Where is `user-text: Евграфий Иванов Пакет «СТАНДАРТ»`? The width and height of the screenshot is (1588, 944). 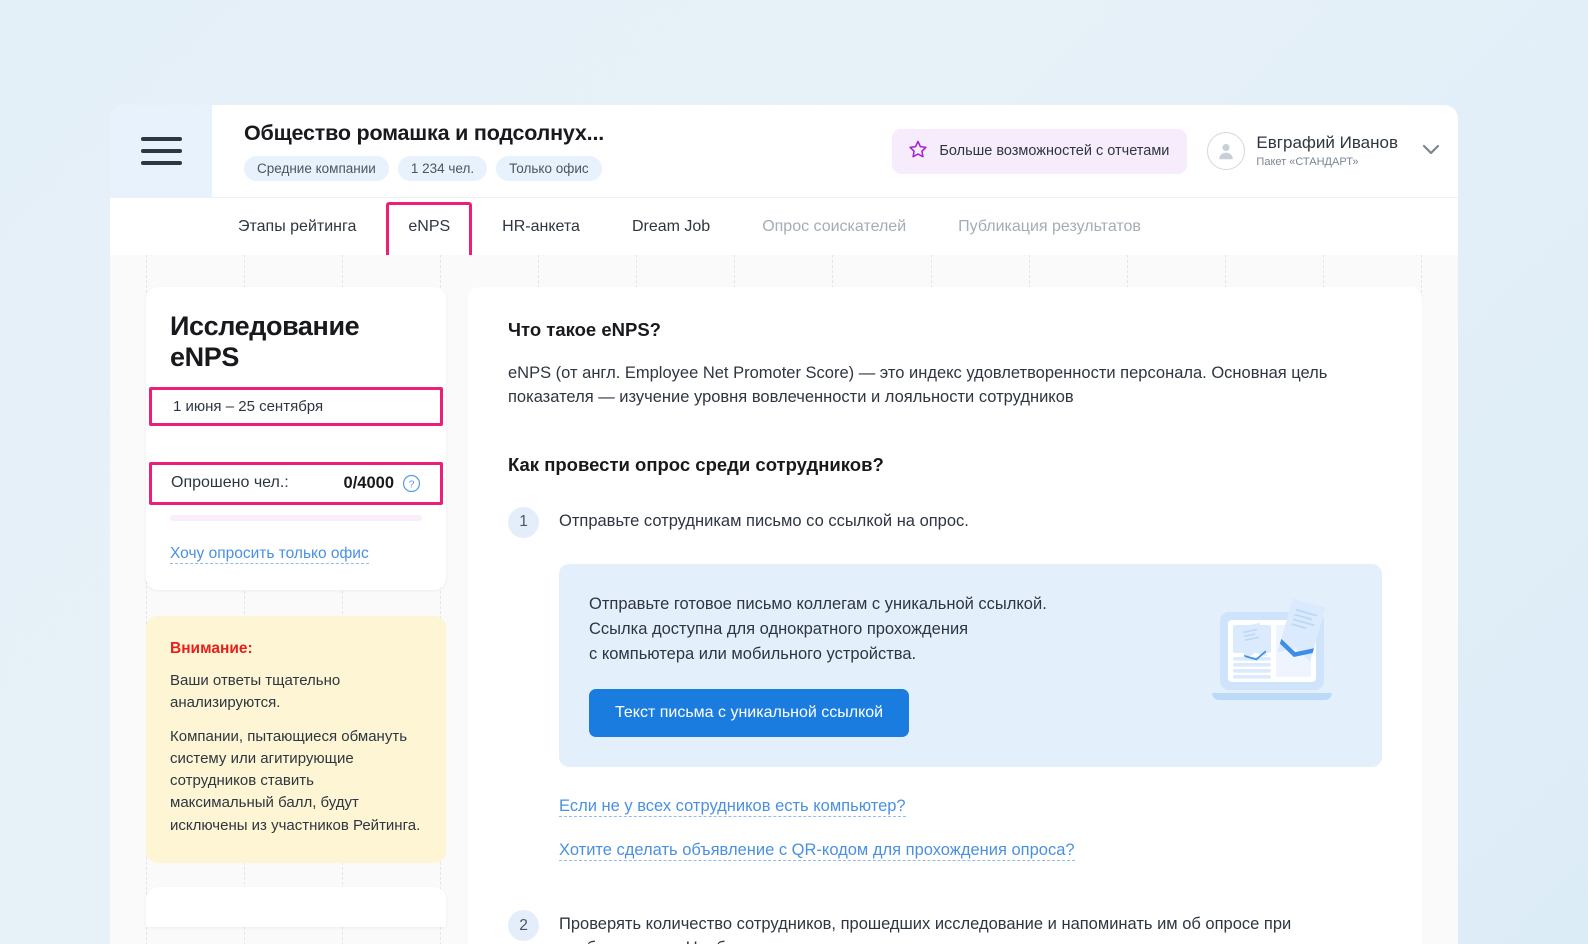 user-text: Евграфий Иванов Пакет «СТАНДАРТ» is located at coordinates (1327, 150).